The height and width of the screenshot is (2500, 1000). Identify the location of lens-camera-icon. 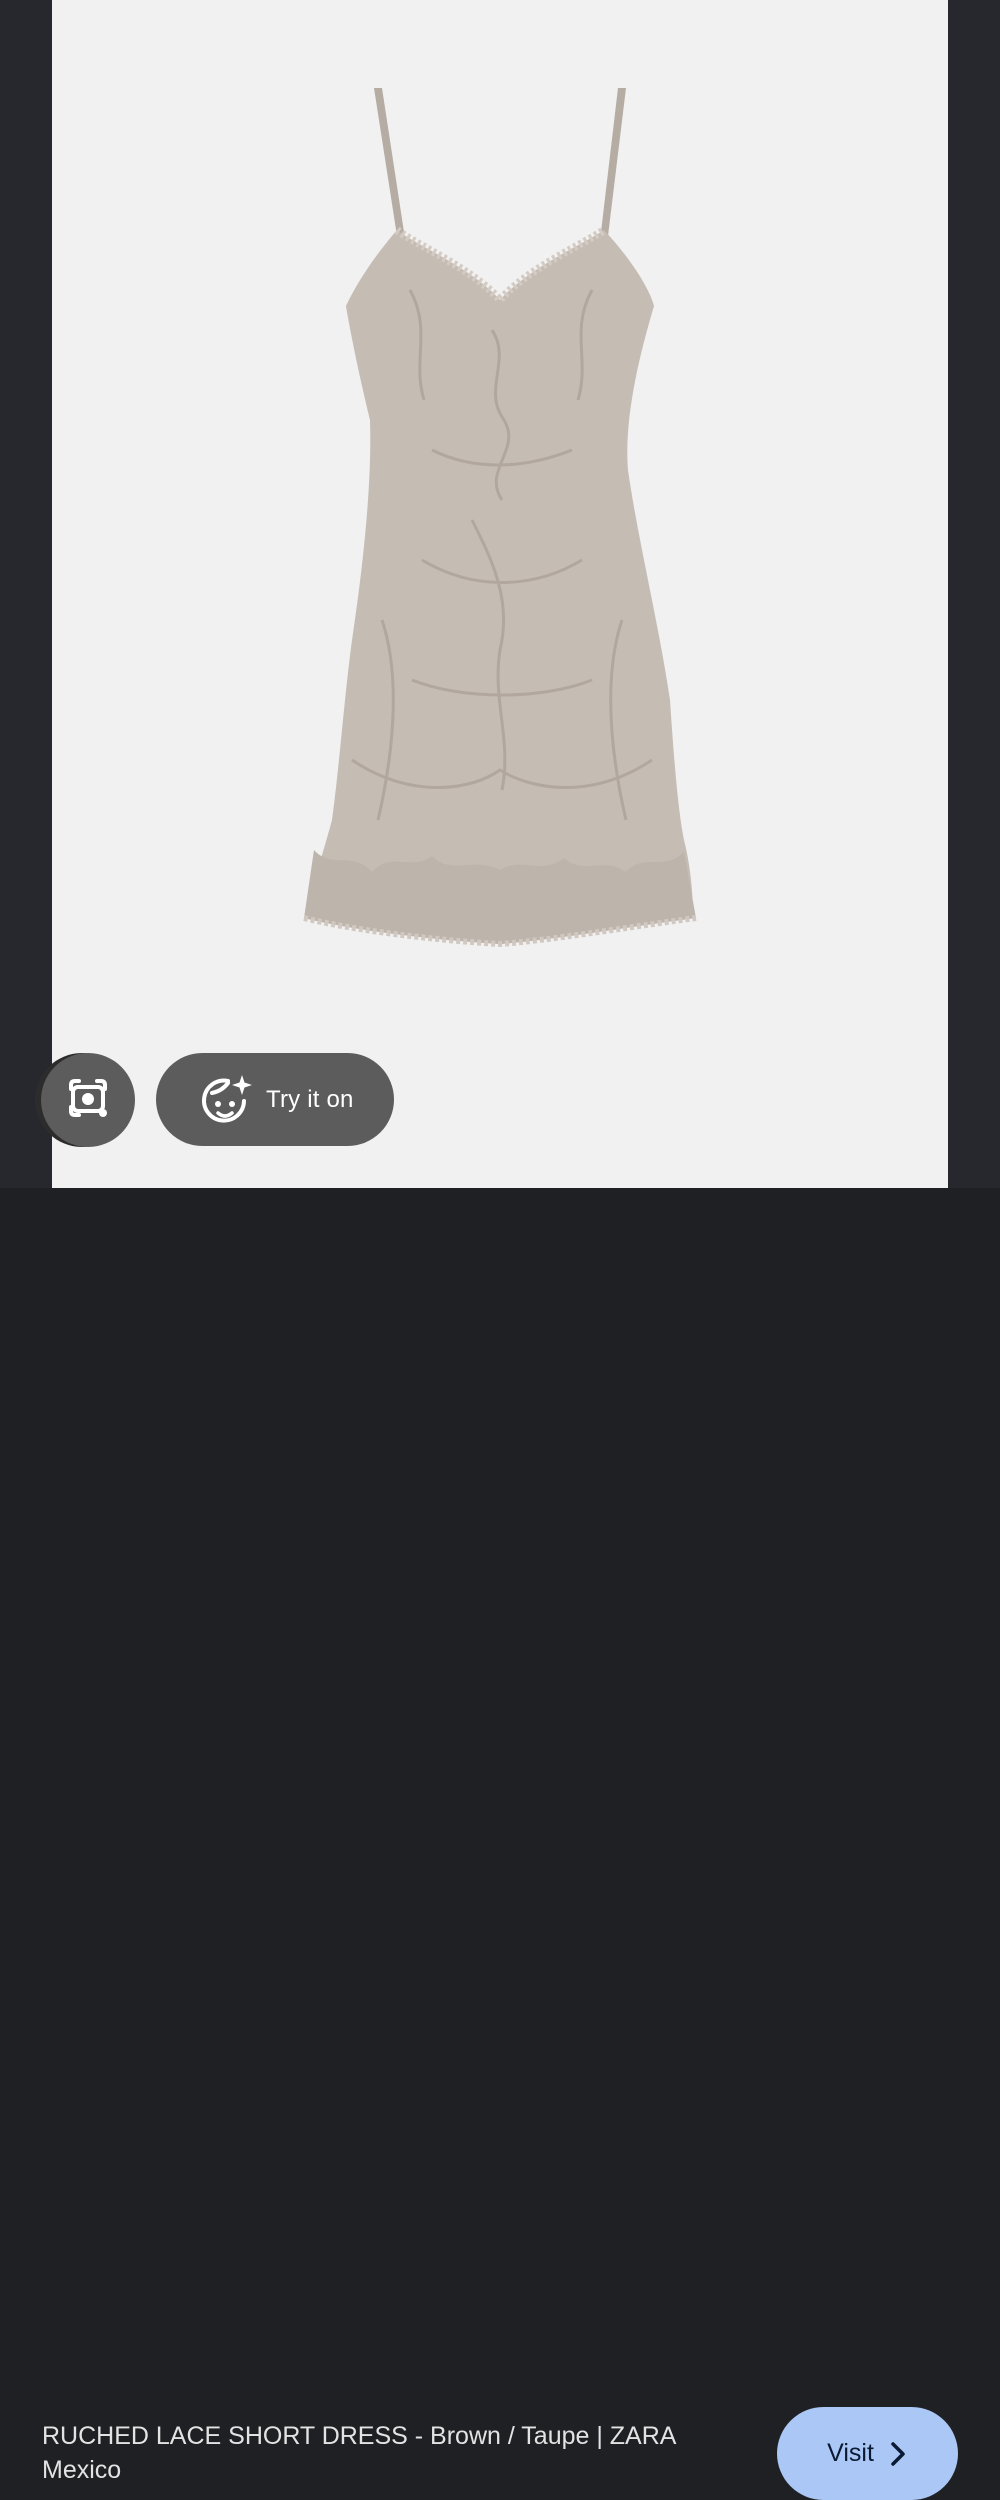
(88, 1100).